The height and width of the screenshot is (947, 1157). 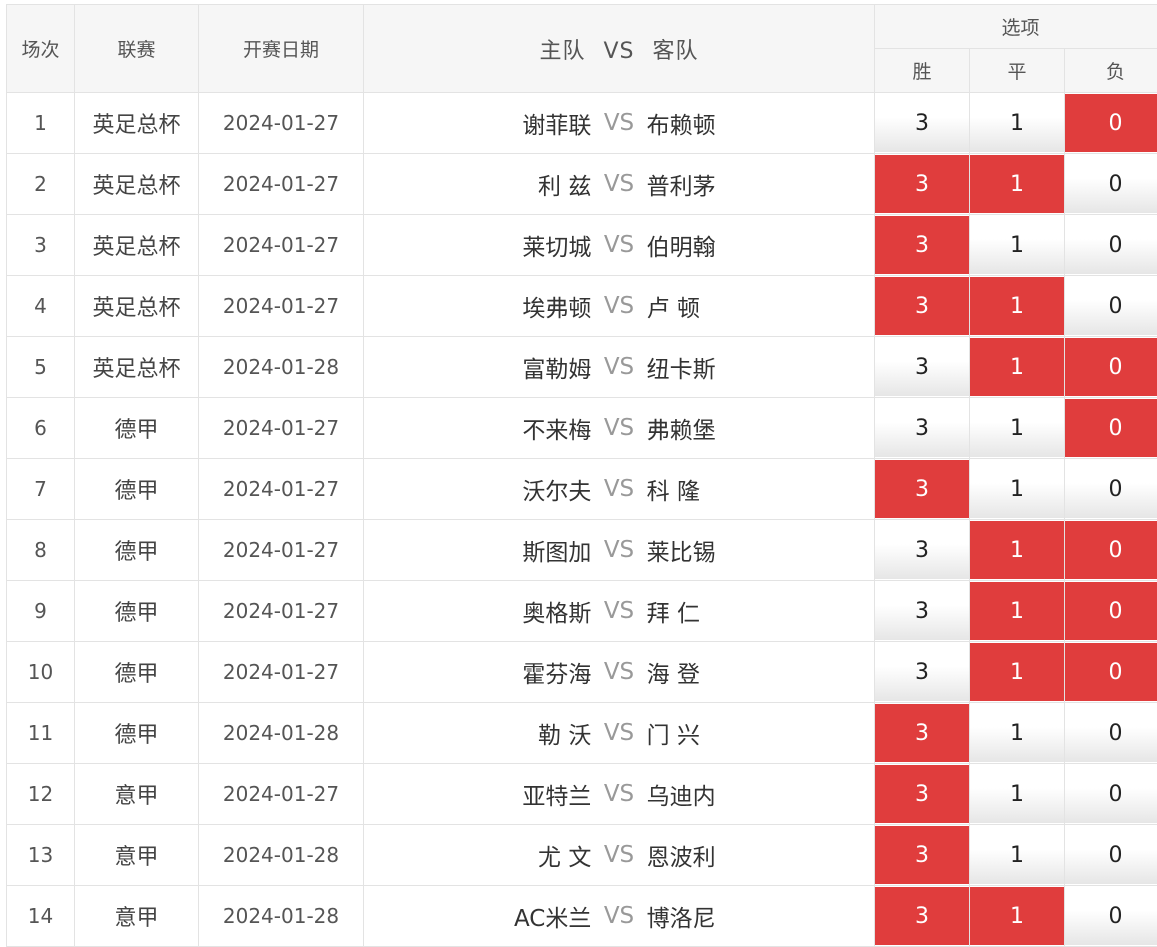 What do you see at coordinates (619, 428) in the screenshot?
I see `match-teams: 不来梅VS弗赖堡` at bounding box center [619, 428].